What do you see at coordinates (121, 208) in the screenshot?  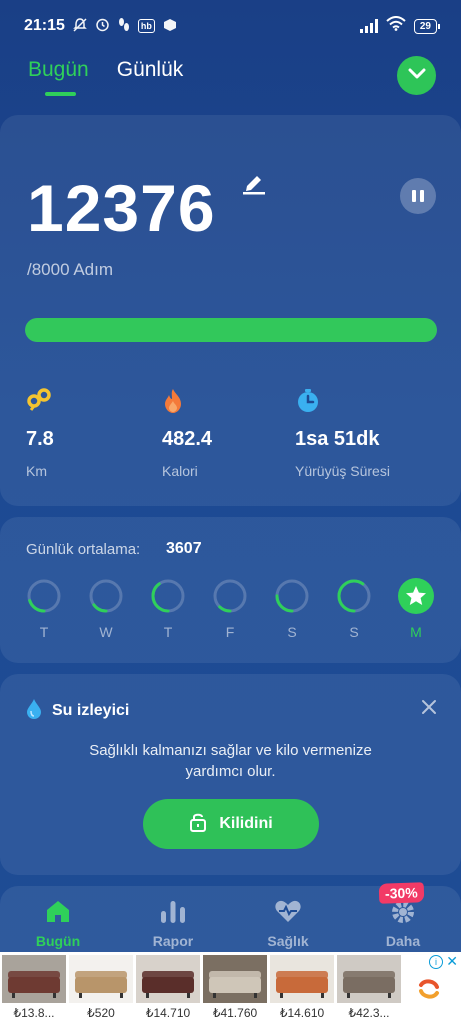 I see `steps-count: 12376` at bounding box center [121, 208].